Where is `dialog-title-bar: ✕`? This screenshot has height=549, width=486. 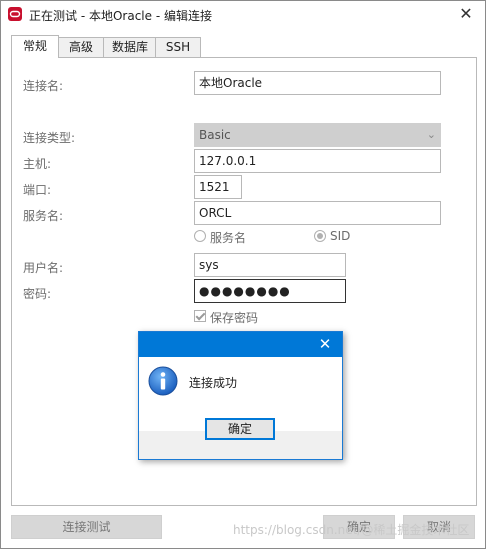
dialog-title-bar: ✕ is located at coordinates (240, 344).